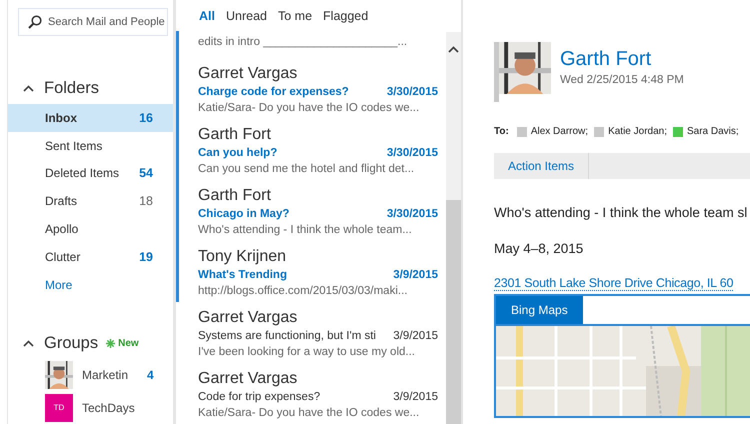 The width and height of the screenshot is (750, 424). I want to click on unread-count: 18, so click(146, 201).